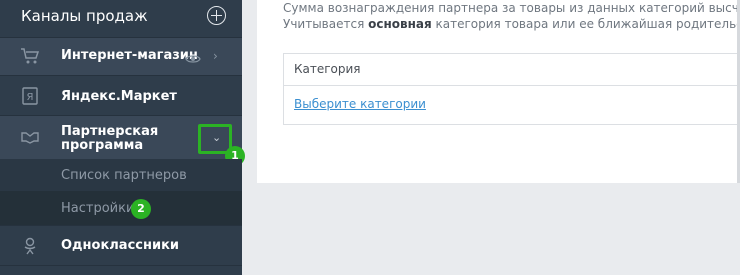 This screenshot has width=740, height=275. I want to click on sidebar-item-odnoklassniki: Одноклассники, so click(121, 245).